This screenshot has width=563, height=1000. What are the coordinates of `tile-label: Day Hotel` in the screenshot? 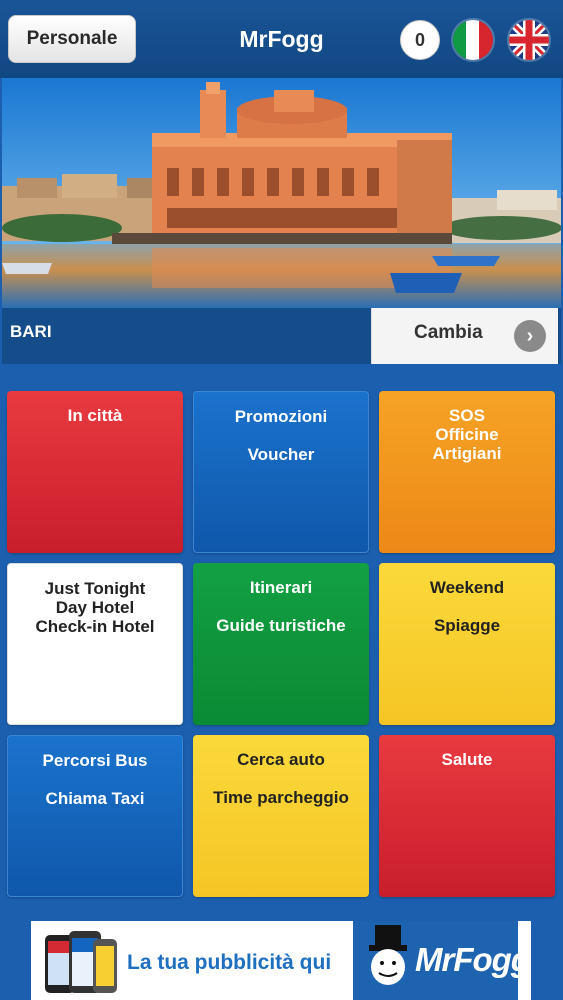 It's located at (95, 607).